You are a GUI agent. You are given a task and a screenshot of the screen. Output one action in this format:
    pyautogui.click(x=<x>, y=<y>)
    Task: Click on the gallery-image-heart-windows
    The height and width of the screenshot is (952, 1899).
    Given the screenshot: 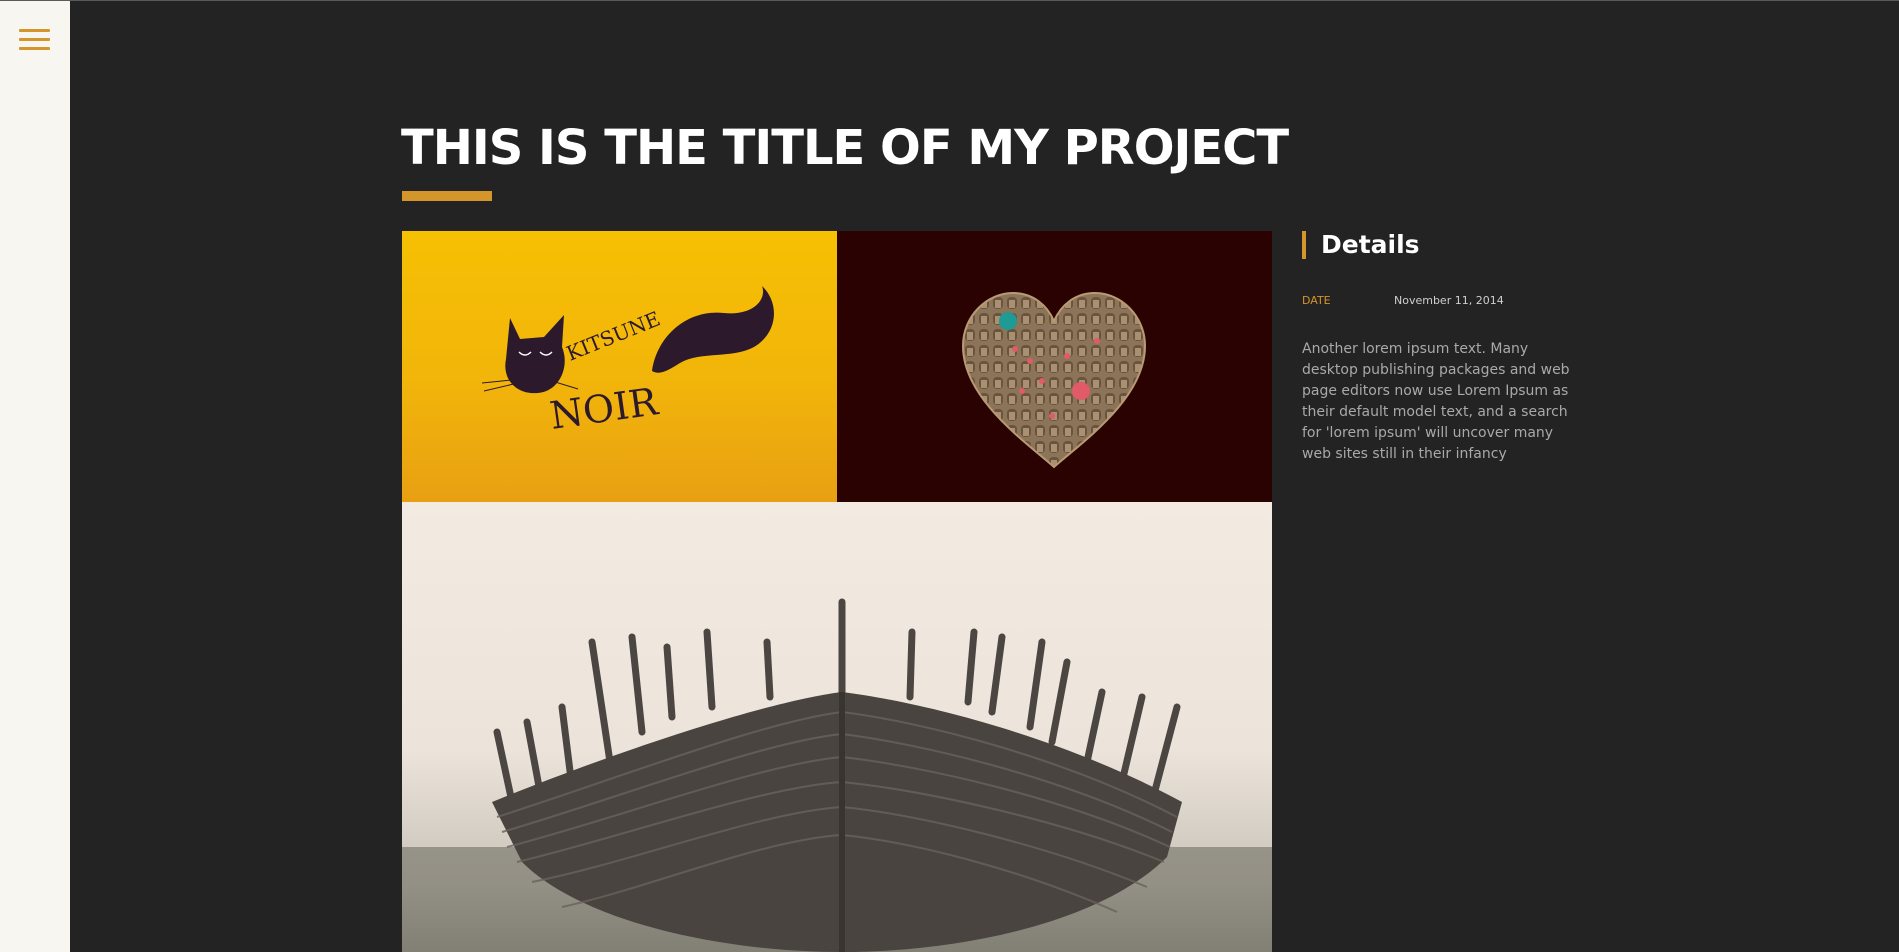 What is the action you would take?
    pyautogui.click(x=1054, y=366)
    